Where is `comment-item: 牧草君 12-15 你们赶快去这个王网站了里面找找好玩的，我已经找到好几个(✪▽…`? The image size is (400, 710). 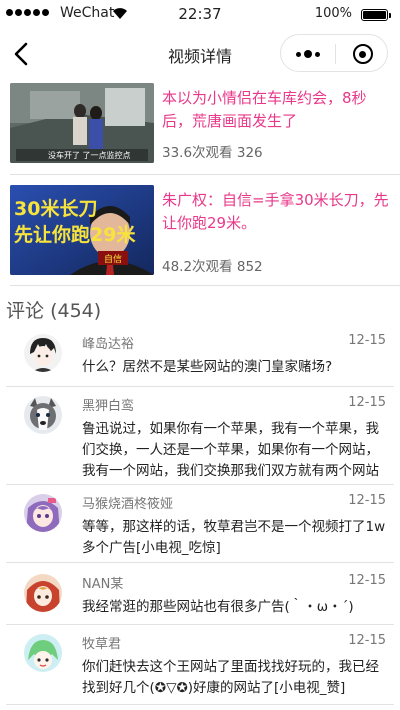
comment-item: 牧草君 12-15 你们赶快去这个王网站了里面找找好玩的，我已经找到好几个(✪▽… is located at coordinates (200, 666).